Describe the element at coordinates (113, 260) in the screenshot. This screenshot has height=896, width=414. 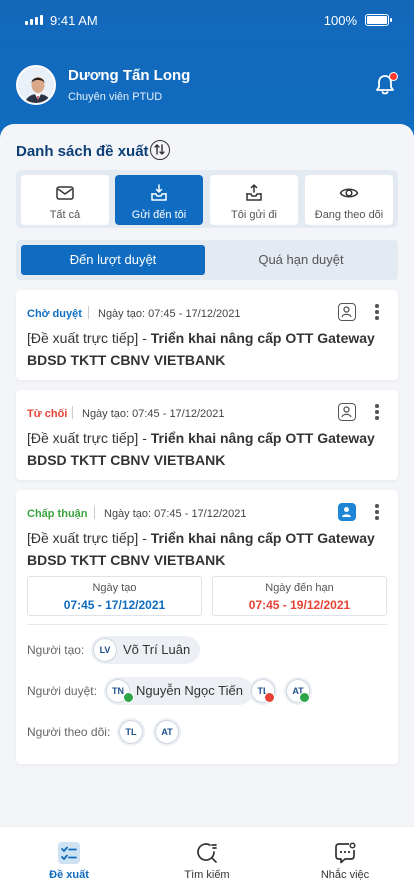
I see `segment-turn-to-approve: Đến lượt duyệt` at that location.